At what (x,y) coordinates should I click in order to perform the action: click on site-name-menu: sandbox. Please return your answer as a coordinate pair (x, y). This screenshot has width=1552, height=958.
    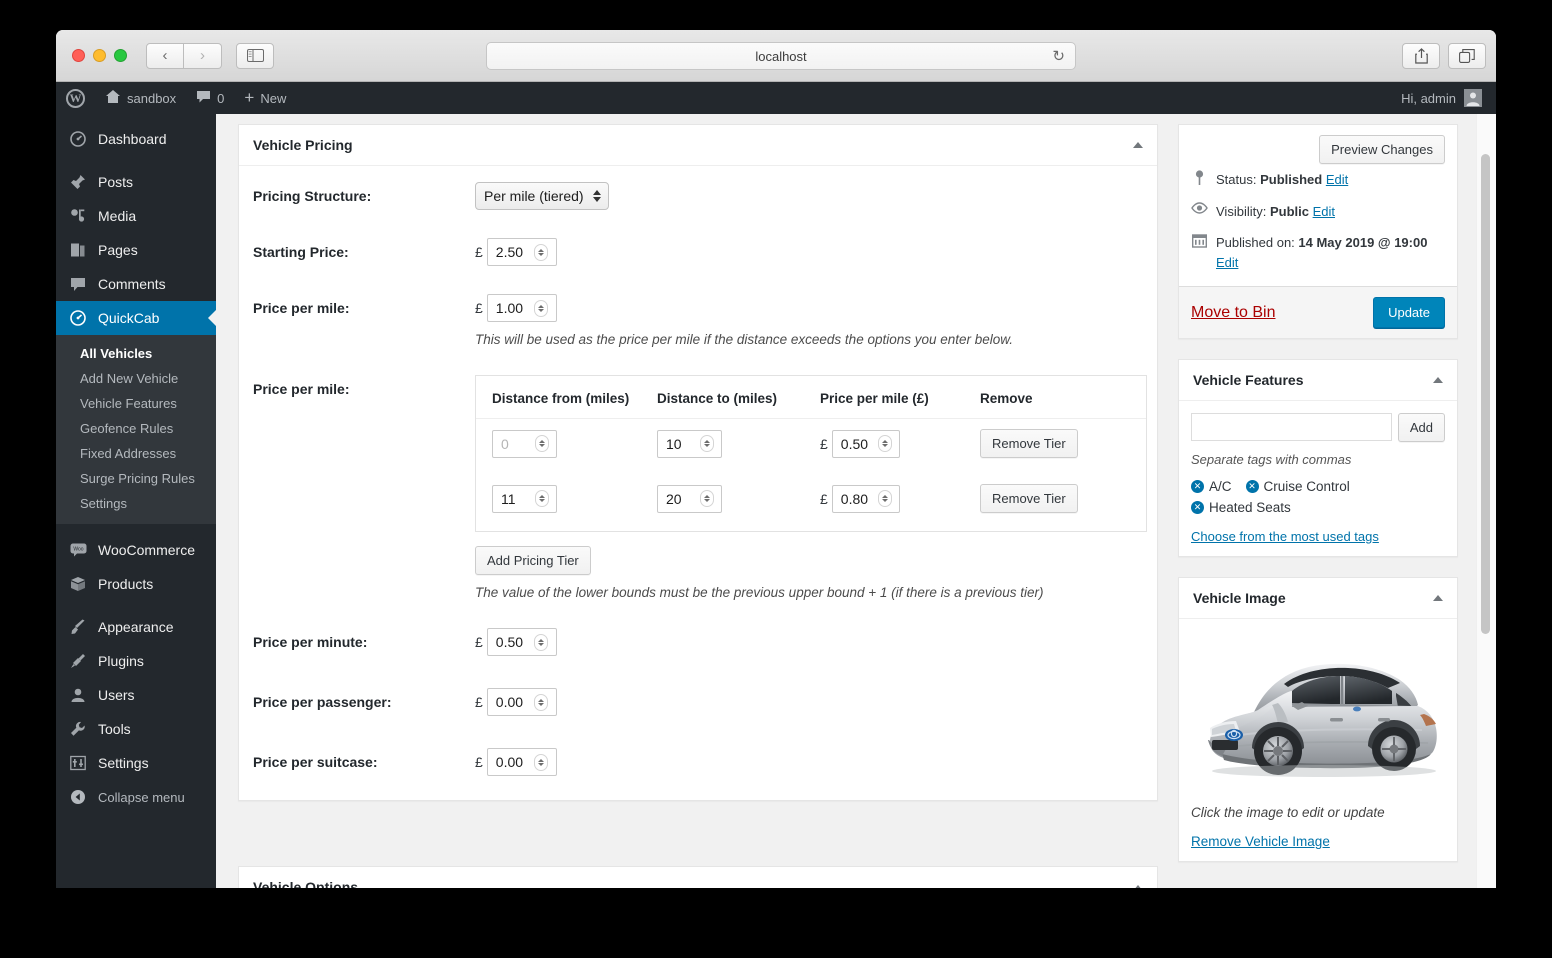
    Looking at the image, I should click on (140, 98).